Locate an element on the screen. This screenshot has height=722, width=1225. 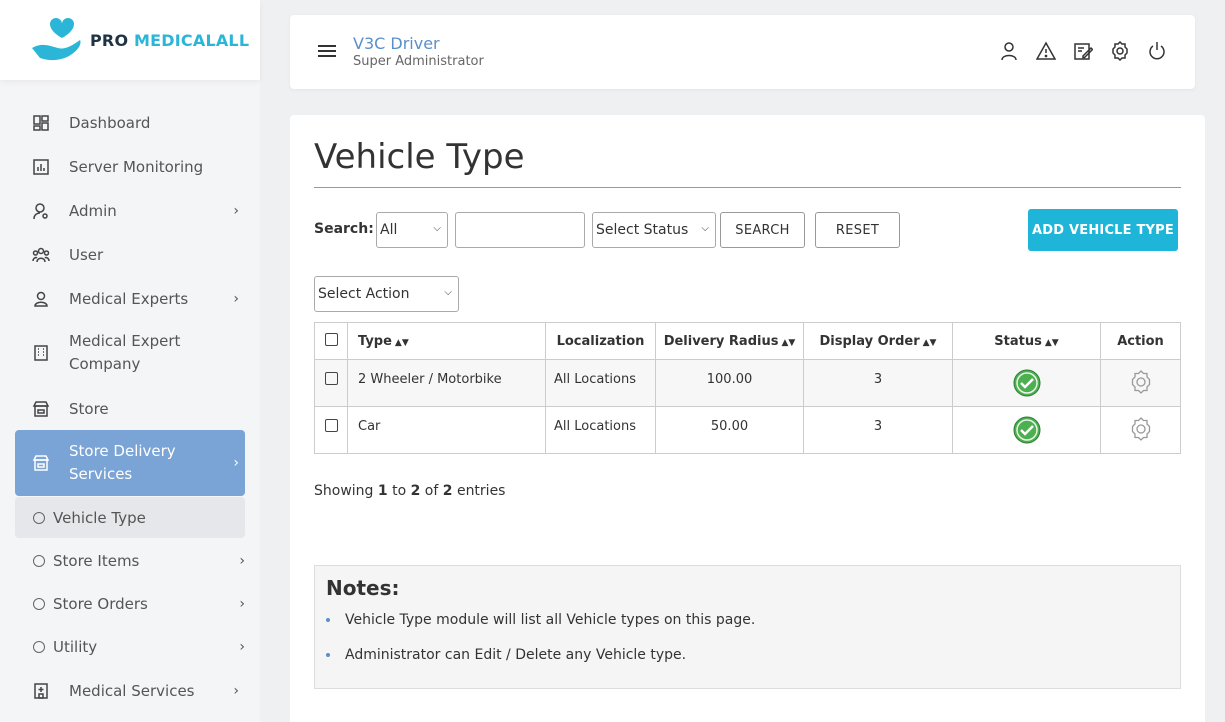
sidebar-item-dashboard: Dashboard is located at coordinates (130, 123).